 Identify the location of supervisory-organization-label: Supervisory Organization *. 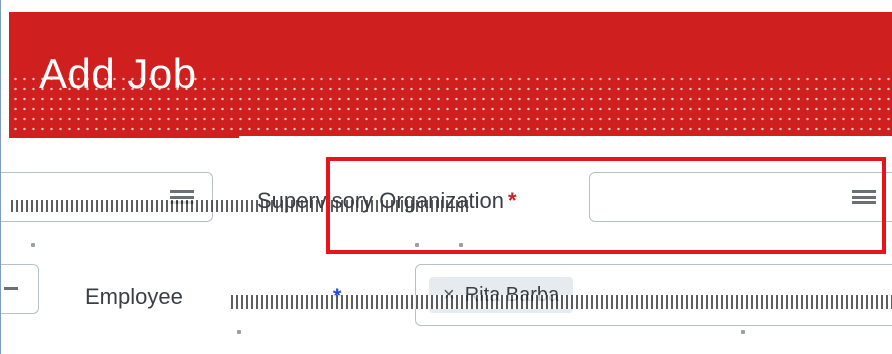
(387, 201).